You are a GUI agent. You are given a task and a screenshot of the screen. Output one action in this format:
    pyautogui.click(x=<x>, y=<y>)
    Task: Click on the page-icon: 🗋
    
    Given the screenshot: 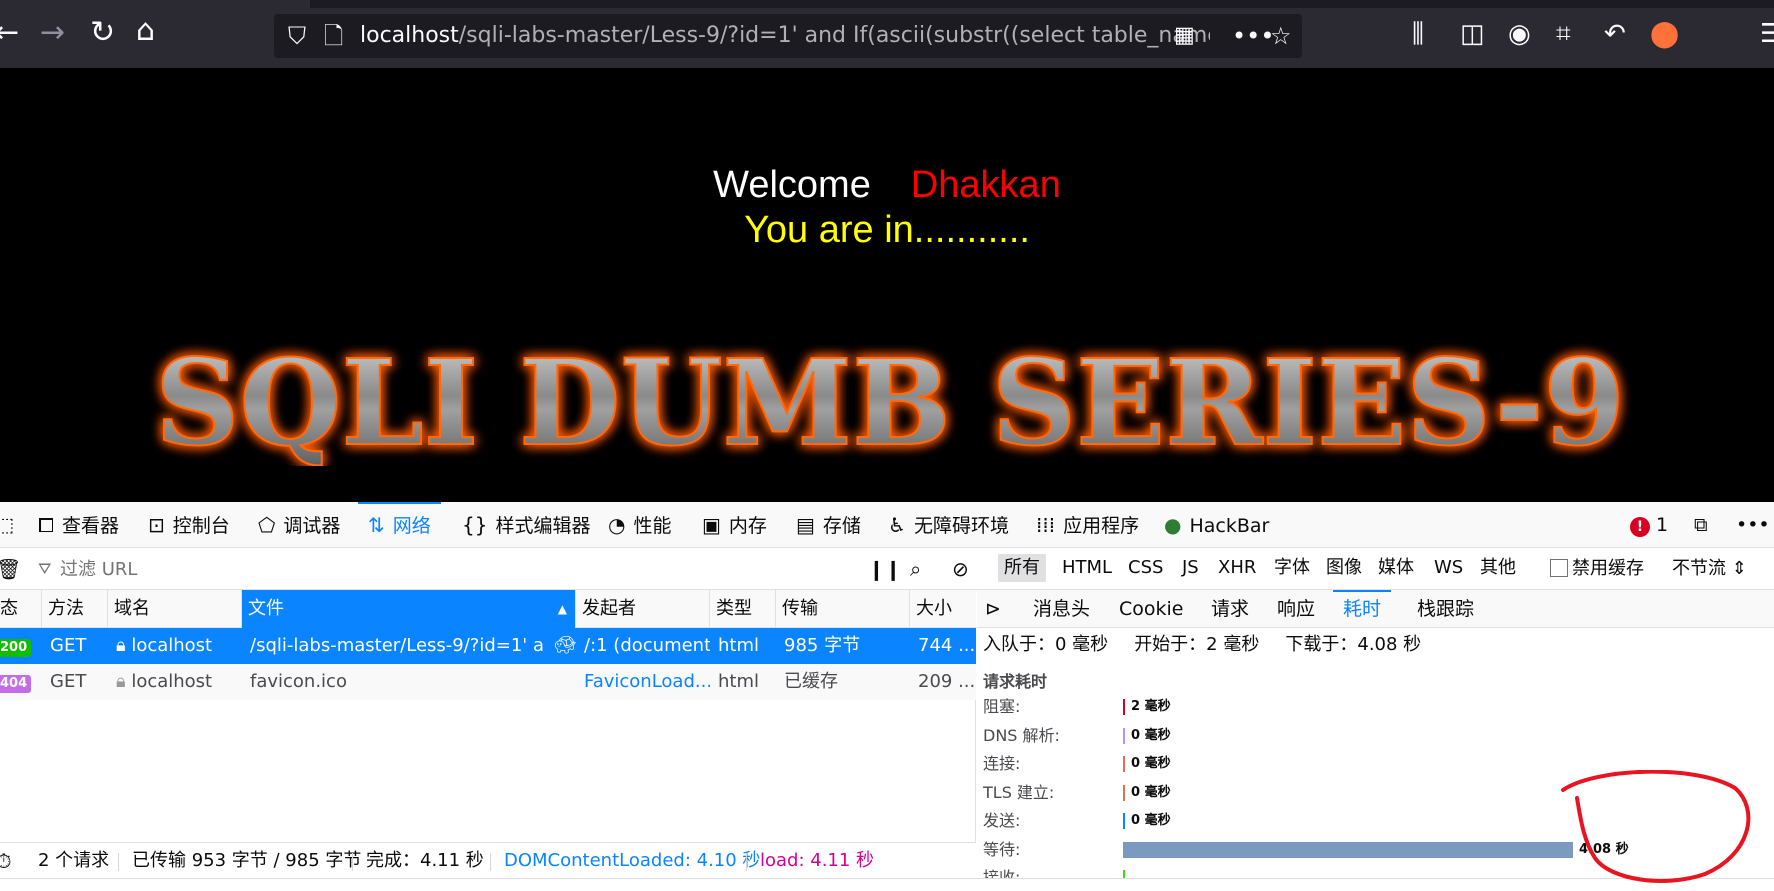 What is the action you would take?
    pyautogui.click(x=333, y=36)
    